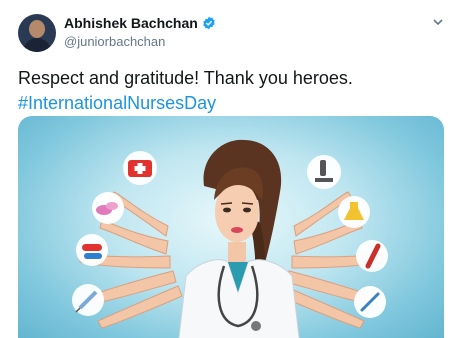 Image resolution: width=451 pixels, height=338 pixels. I want to click on verified-badge-icon, so click(209, 23).